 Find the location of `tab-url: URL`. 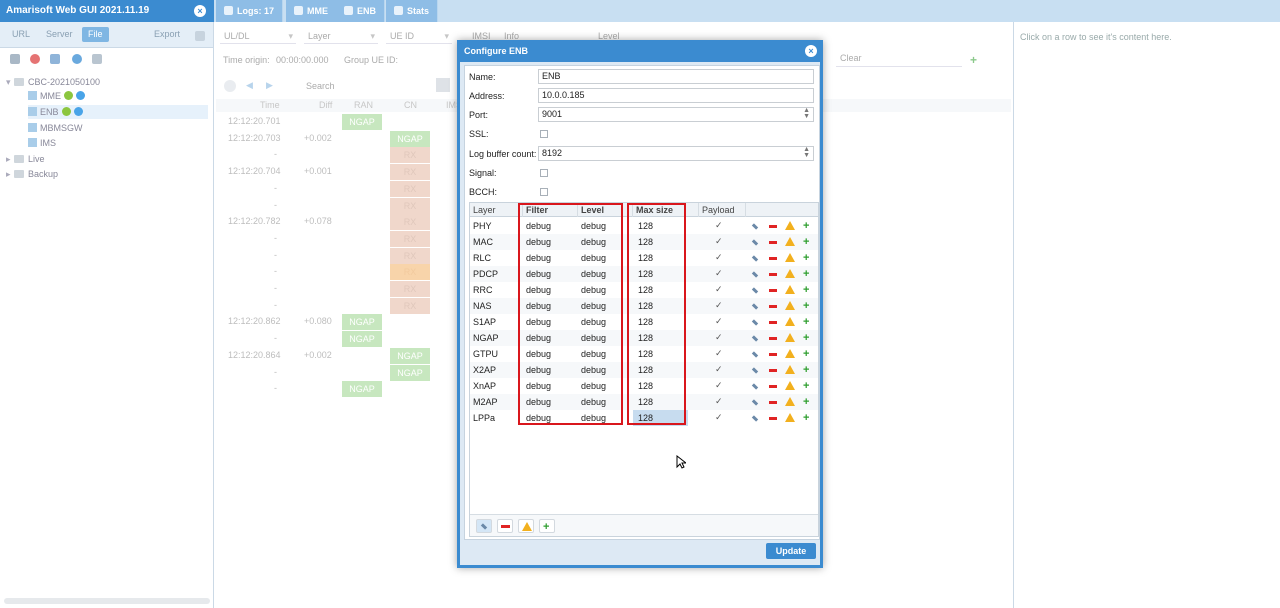

tab-url: URL is located at coordinates (21, 34).